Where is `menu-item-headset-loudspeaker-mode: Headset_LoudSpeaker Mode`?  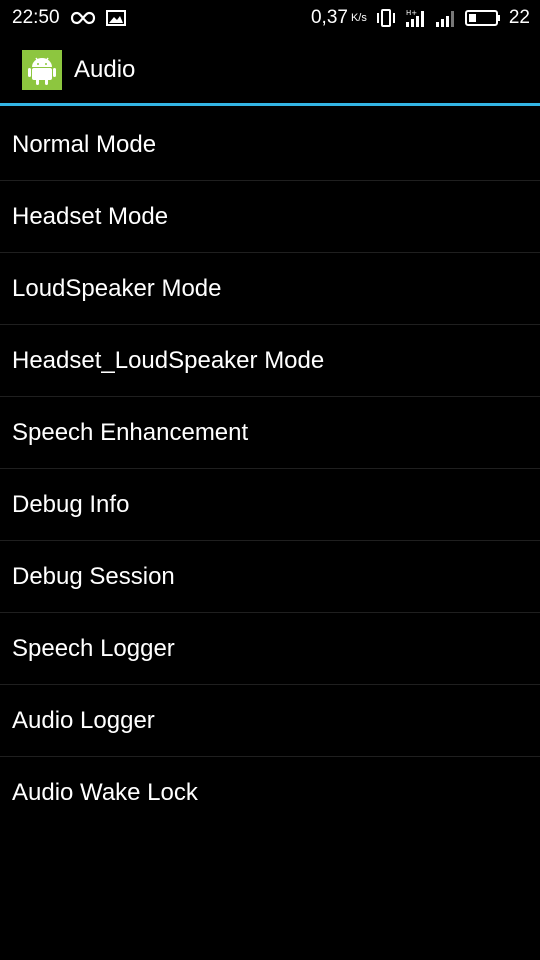
menu-item-headset-loudspeaker-mode: Headset_LoudSpeaker Mode is located at coordinates (270, 361).